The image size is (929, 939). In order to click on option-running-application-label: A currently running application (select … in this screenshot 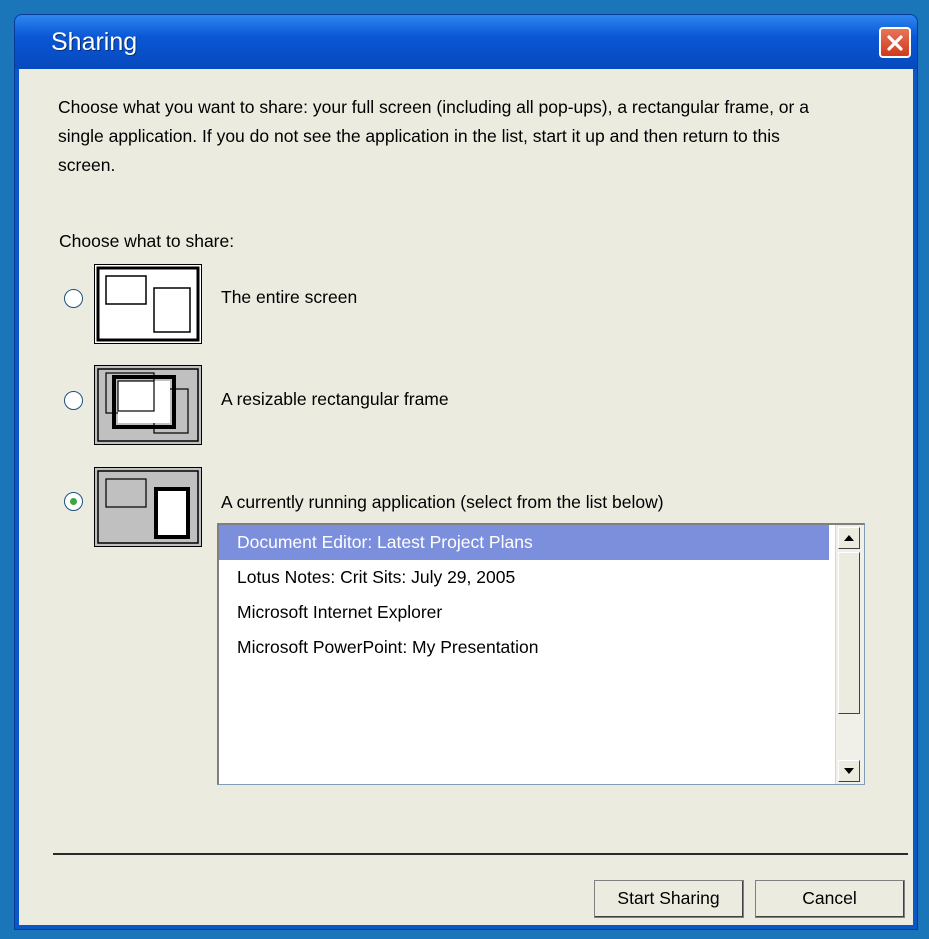, I will do `click(442, 502)`.